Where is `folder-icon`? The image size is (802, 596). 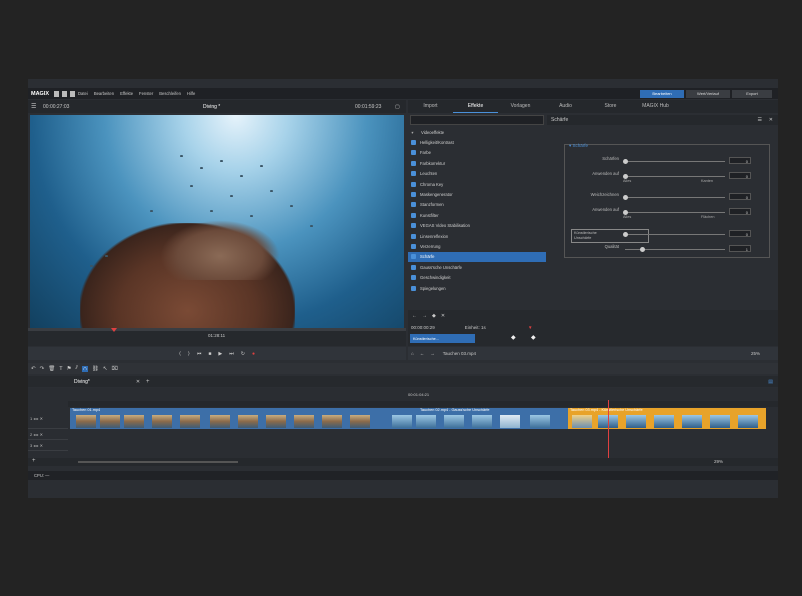 folder-icon is located at coordinates (73, 93).